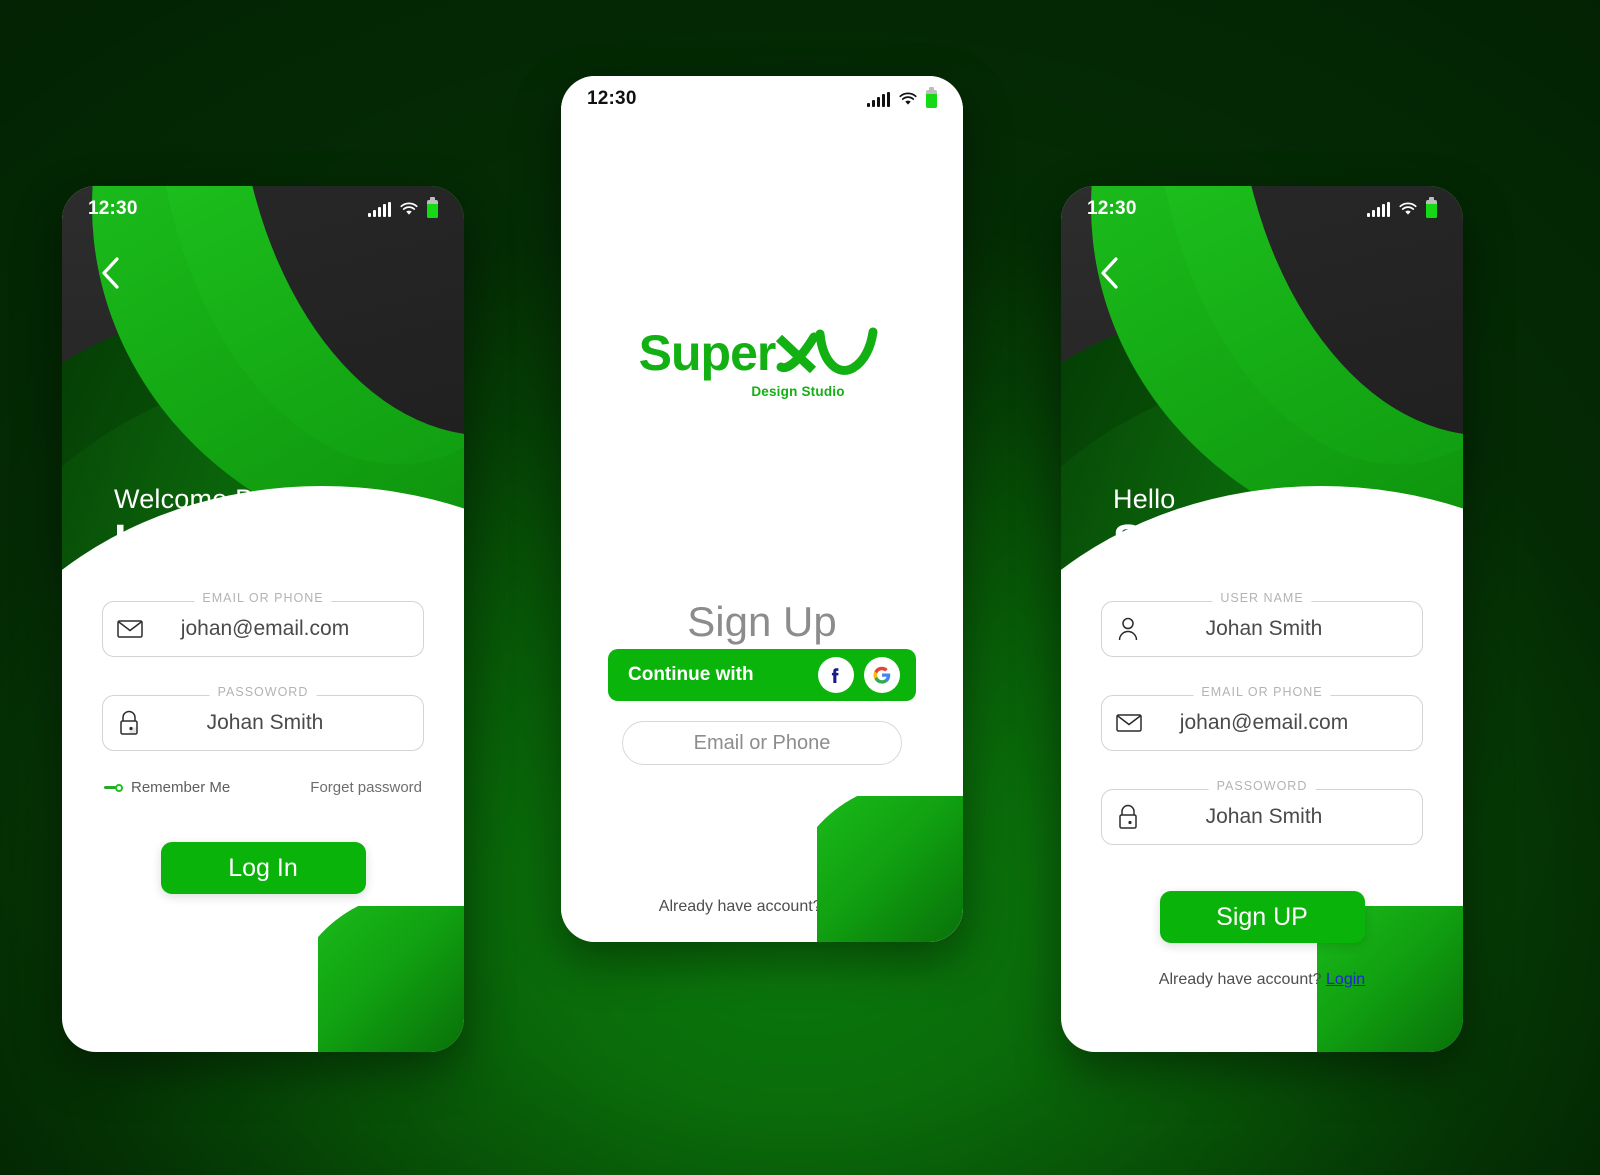  Describe the element at coordinates (1279, 629) in the screenshot. I see `user-name-value: Johan Smith` at that location.